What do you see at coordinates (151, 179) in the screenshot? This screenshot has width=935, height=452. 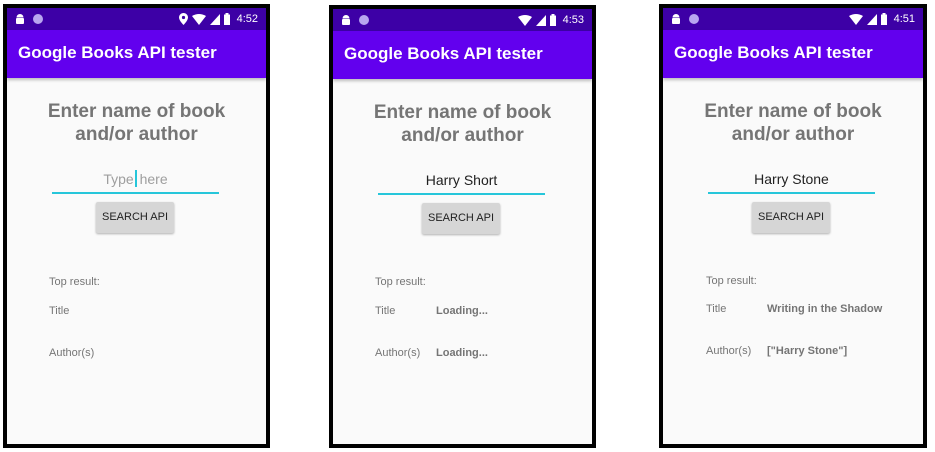 I see `search-placeholder-end: here` at bounding box center [151, 179].